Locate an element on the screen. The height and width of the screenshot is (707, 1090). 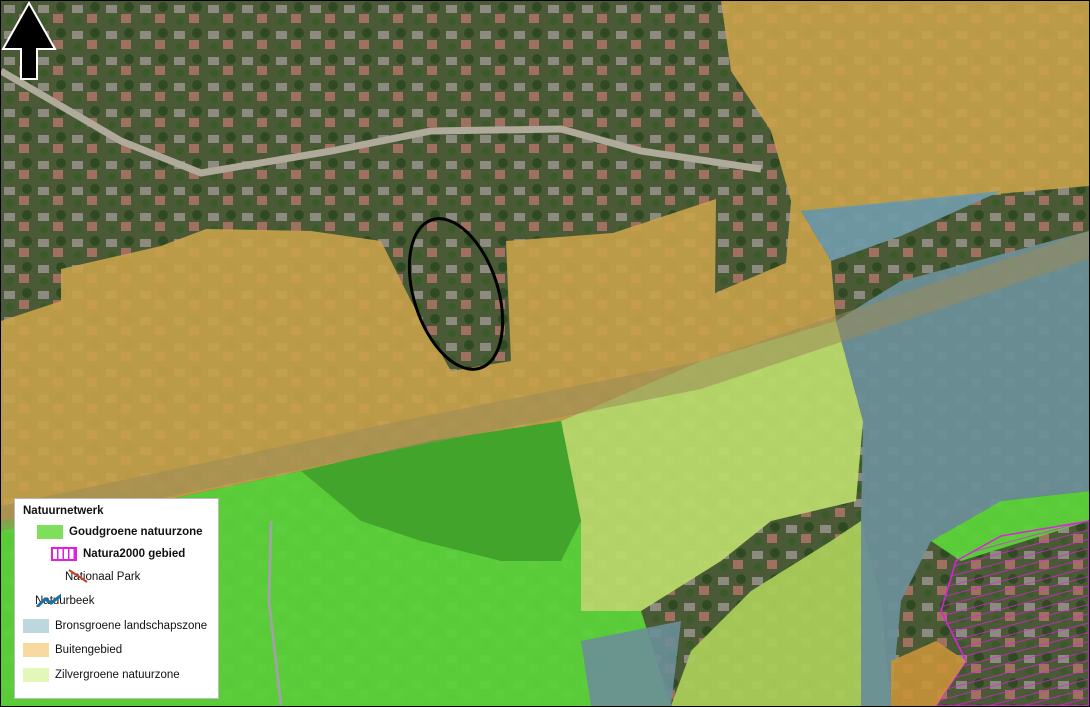
legend-item-zilvergroene: Zilvergroene natuurzone is located at coordinates (101, 675).